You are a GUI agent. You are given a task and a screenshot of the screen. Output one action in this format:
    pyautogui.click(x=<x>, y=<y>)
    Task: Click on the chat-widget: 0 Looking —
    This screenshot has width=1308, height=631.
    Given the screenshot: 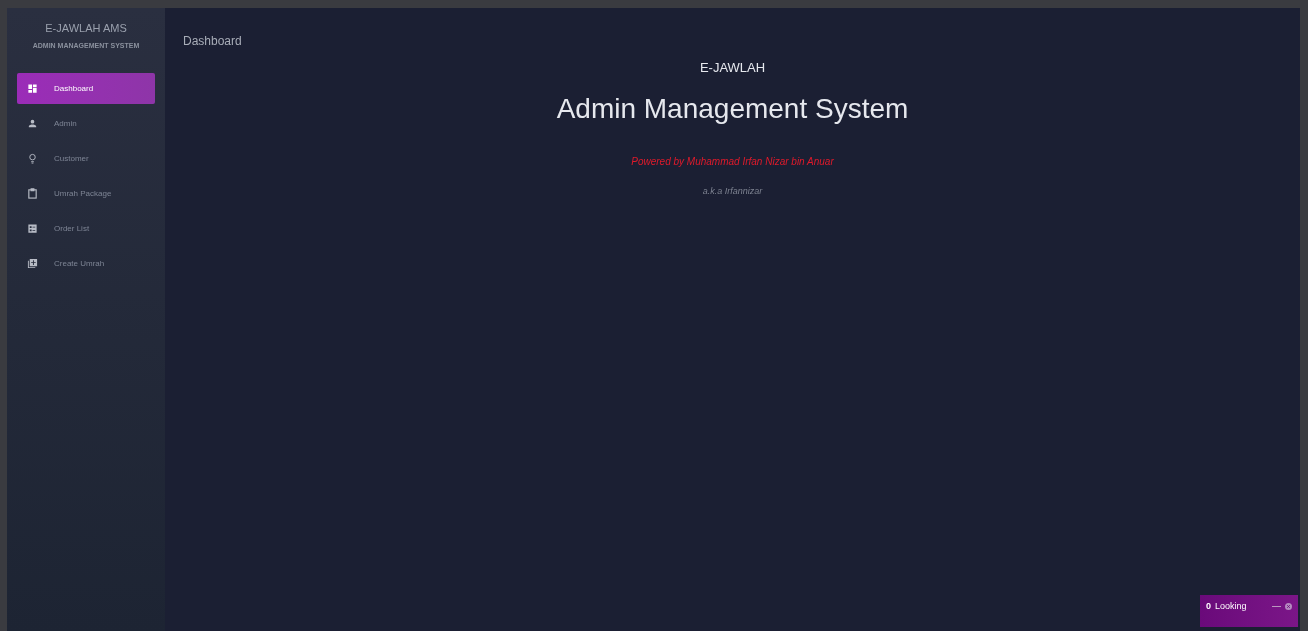 What is the action you would take?
    pyautogui.click(x=1249, y=611)
    